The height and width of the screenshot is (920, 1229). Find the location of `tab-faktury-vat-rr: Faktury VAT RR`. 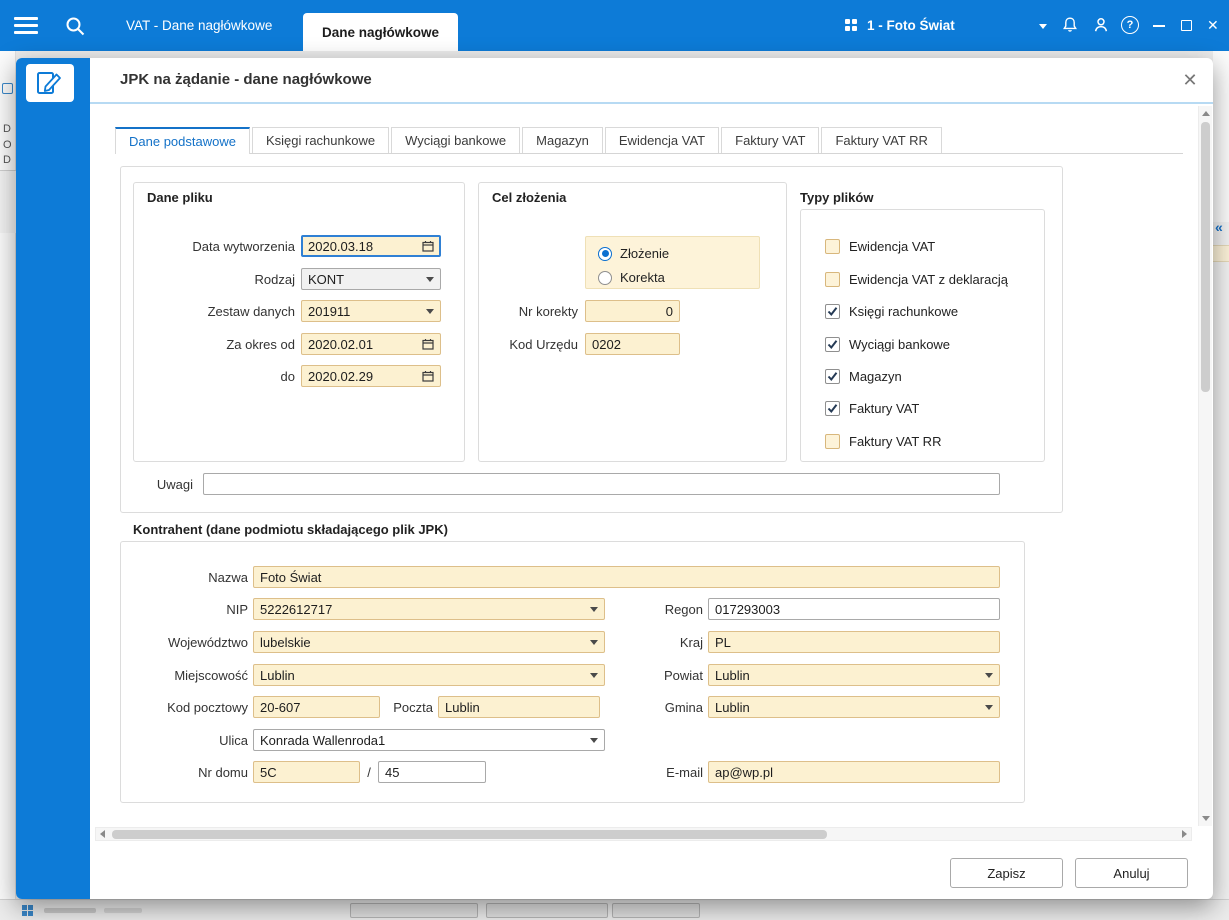

tab-faktury-vat-rr: Faktury VAT RR is located at coordinates (881, 140).